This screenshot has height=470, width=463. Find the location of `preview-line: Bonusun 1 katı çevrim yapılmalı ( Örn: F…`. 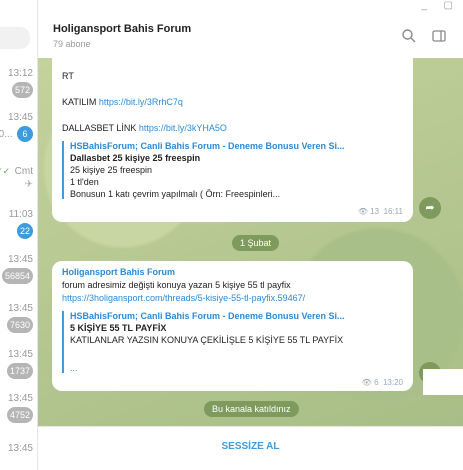

preview-line: Bonusun 1 katı çevrim yapılmalı ( Örn: F… is located at coordinates (175, 194).